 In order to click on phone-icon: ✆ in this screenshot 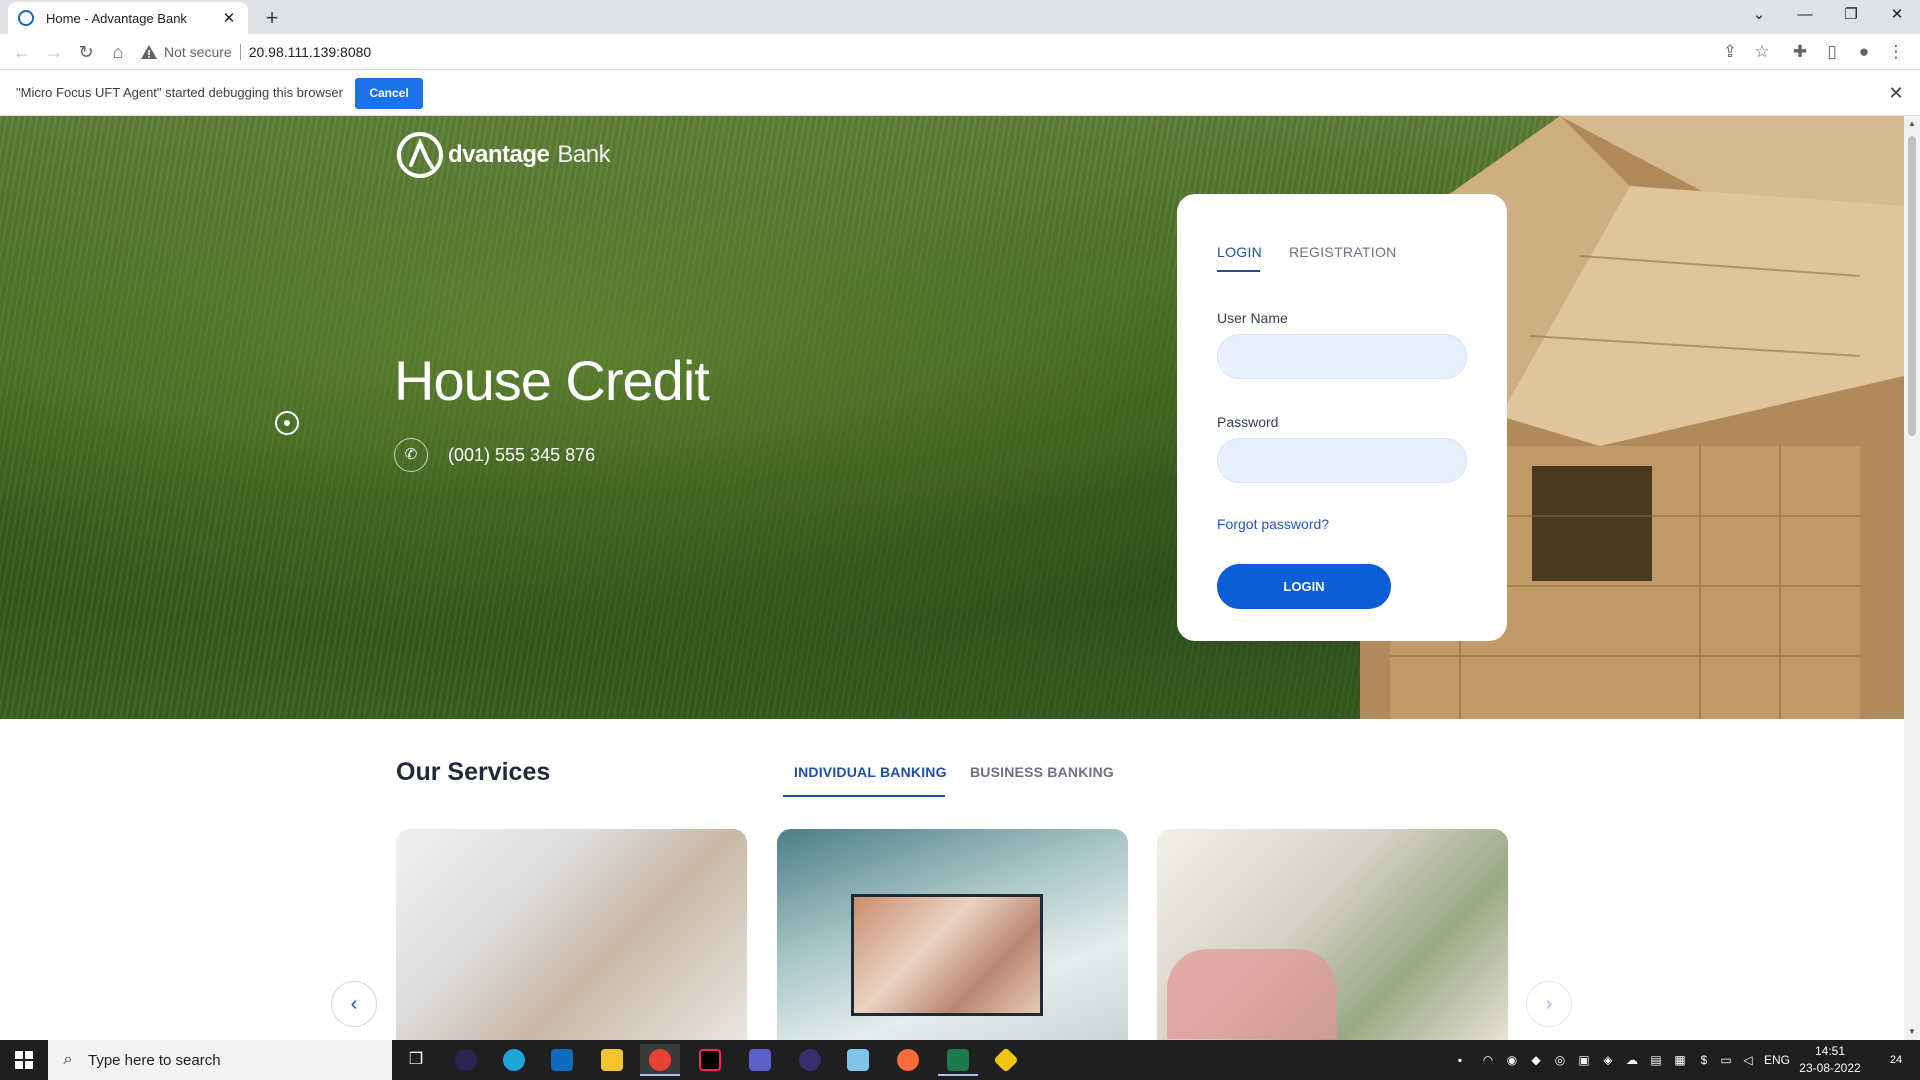, I will do `click(411, 455)`.